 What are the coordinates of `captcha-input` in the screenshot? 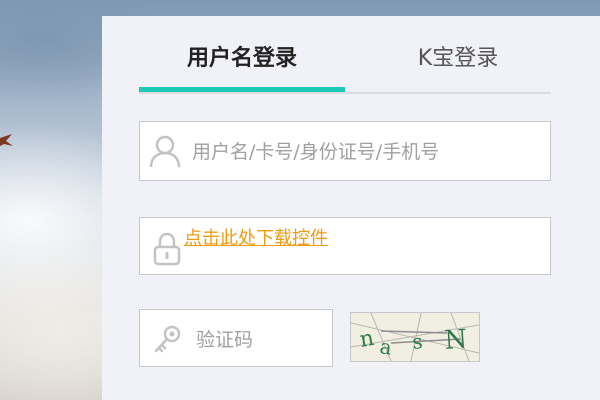 It's located at (261, 340).